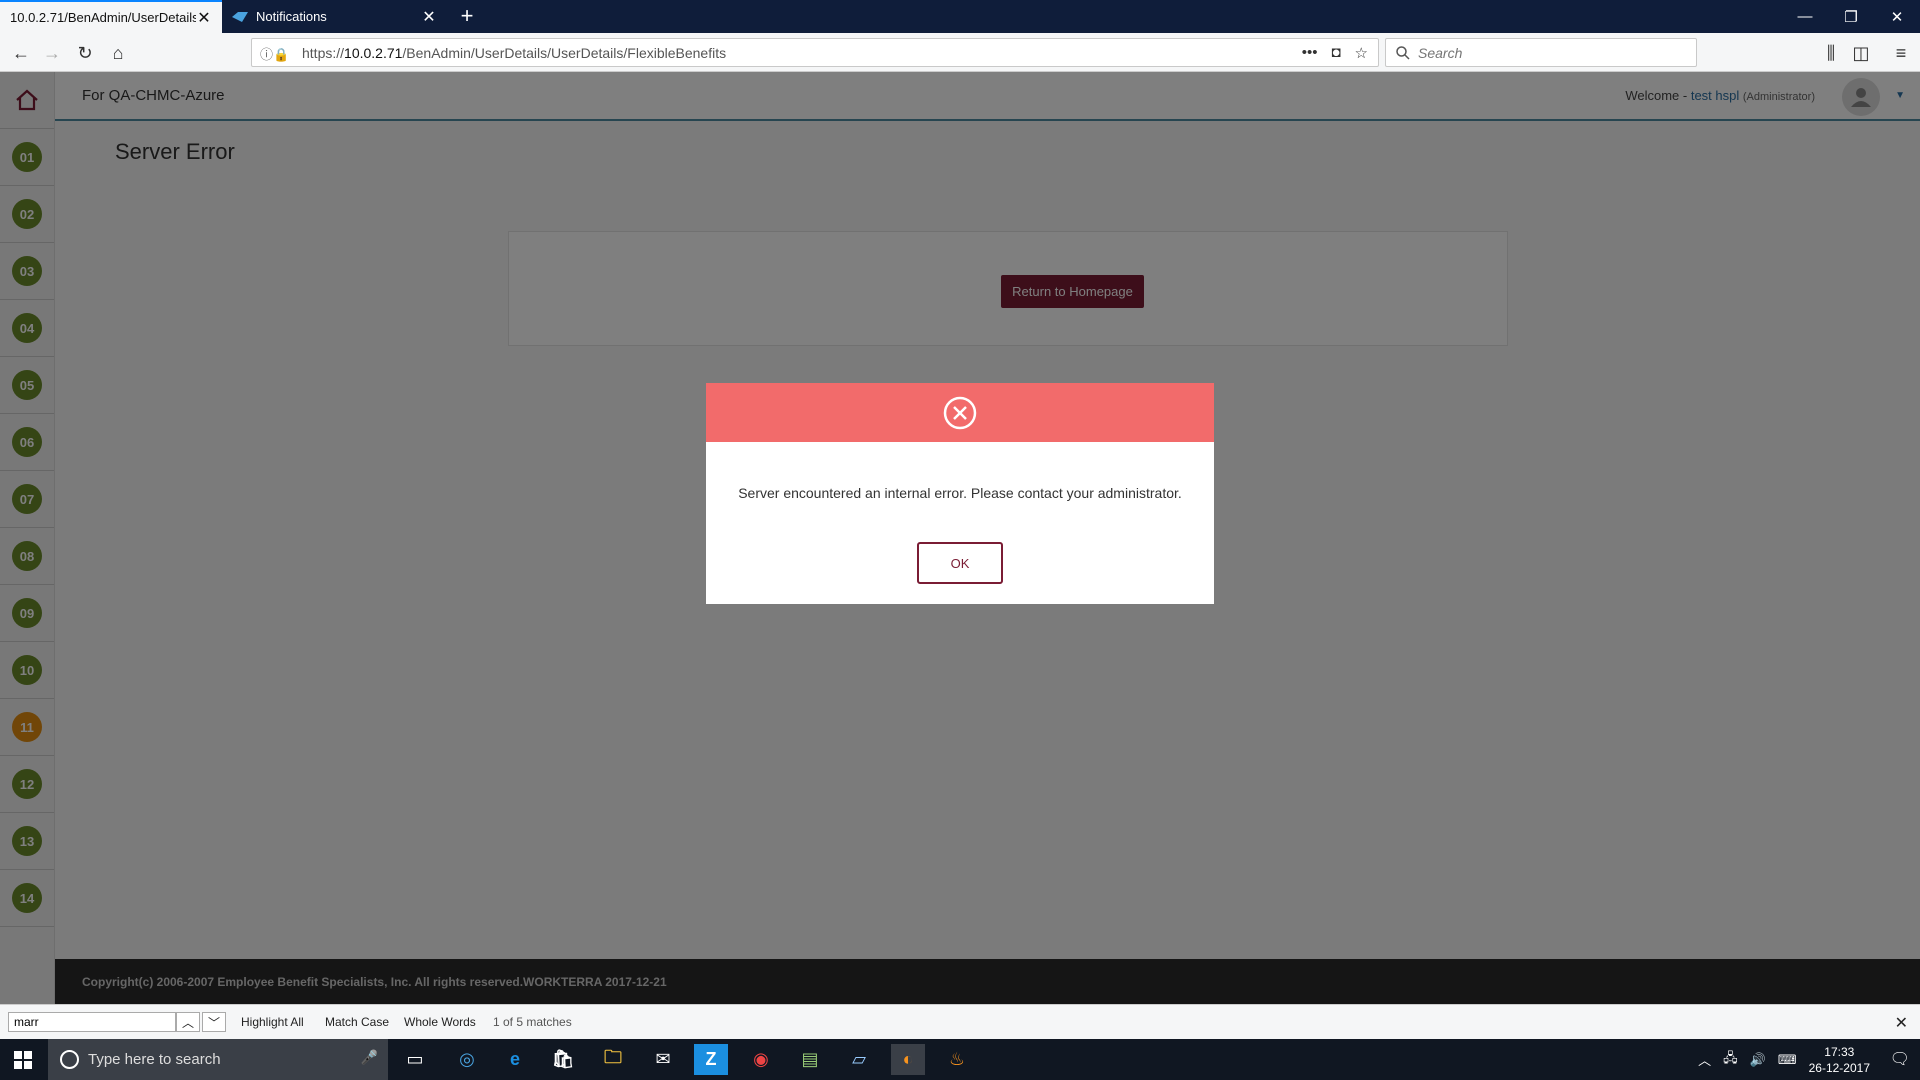  Describe the element at coordinates (960, 563) in the screenshot. I see `ok-button: OK` at that location.